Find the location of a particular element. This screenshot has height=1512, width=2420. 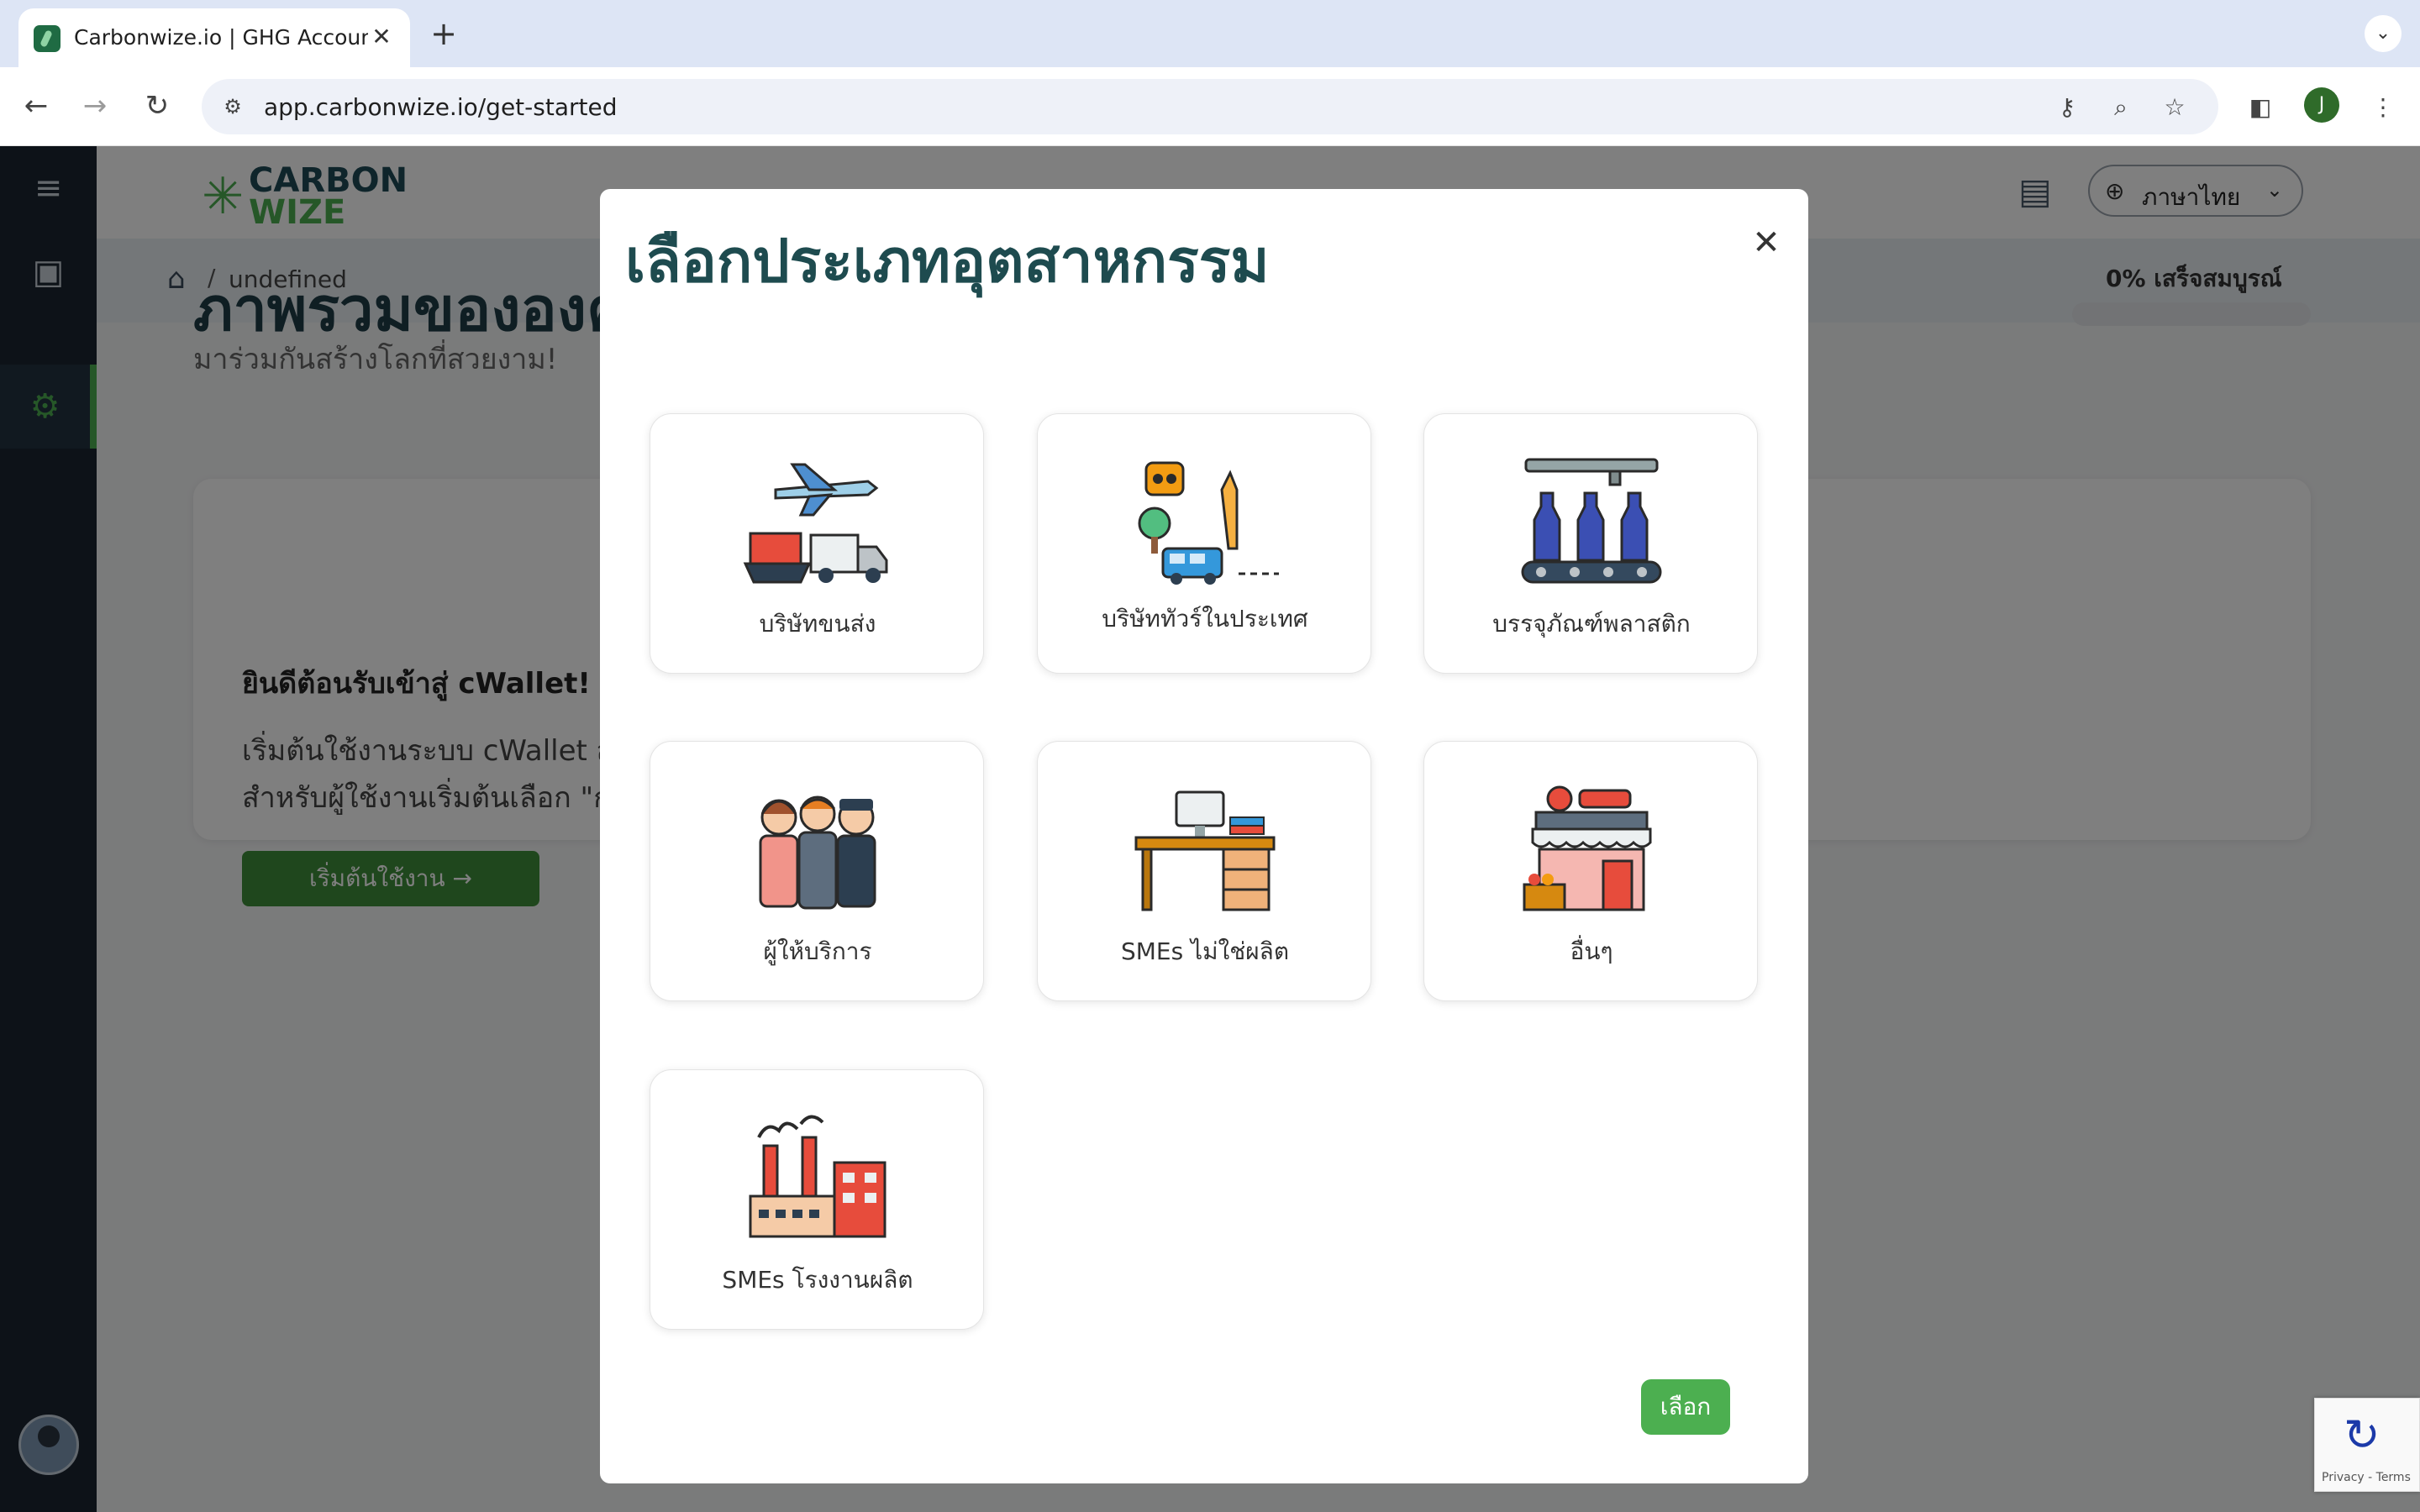

industry-card-smes-factory: SMEs โรงงานผลิต is located at coordinates (817, 1199).